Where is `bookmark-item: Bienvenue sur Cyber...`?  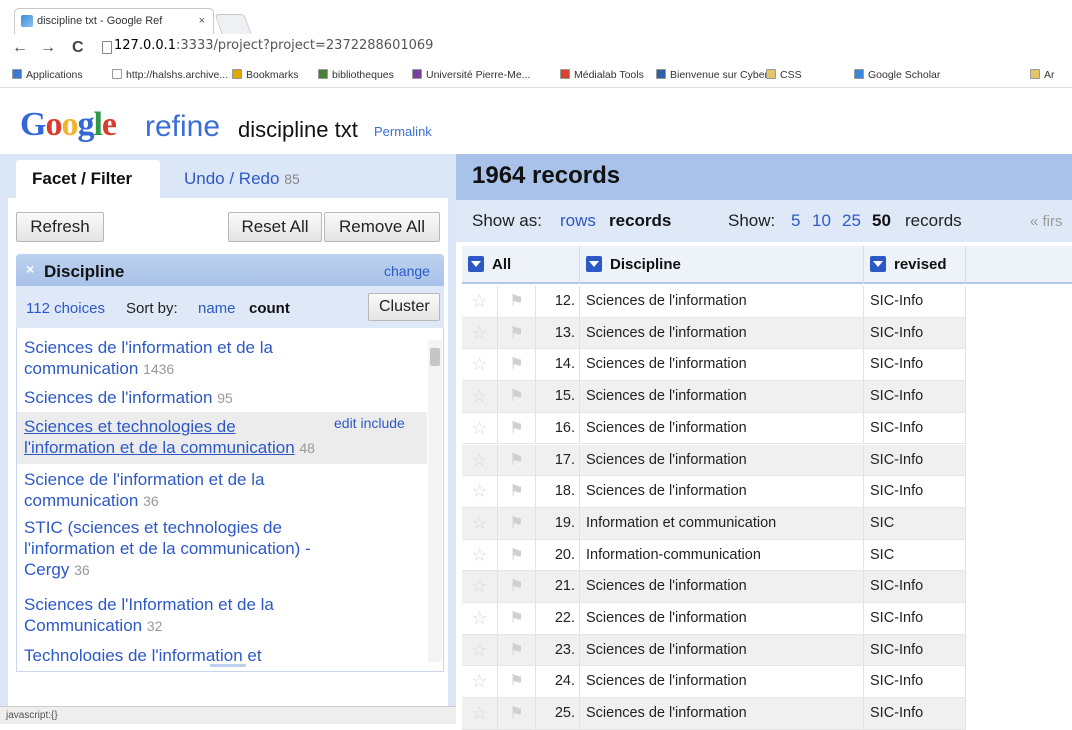
bookmark-item: Bienvenue sur Cyber... is located at coordinates (716, 75).